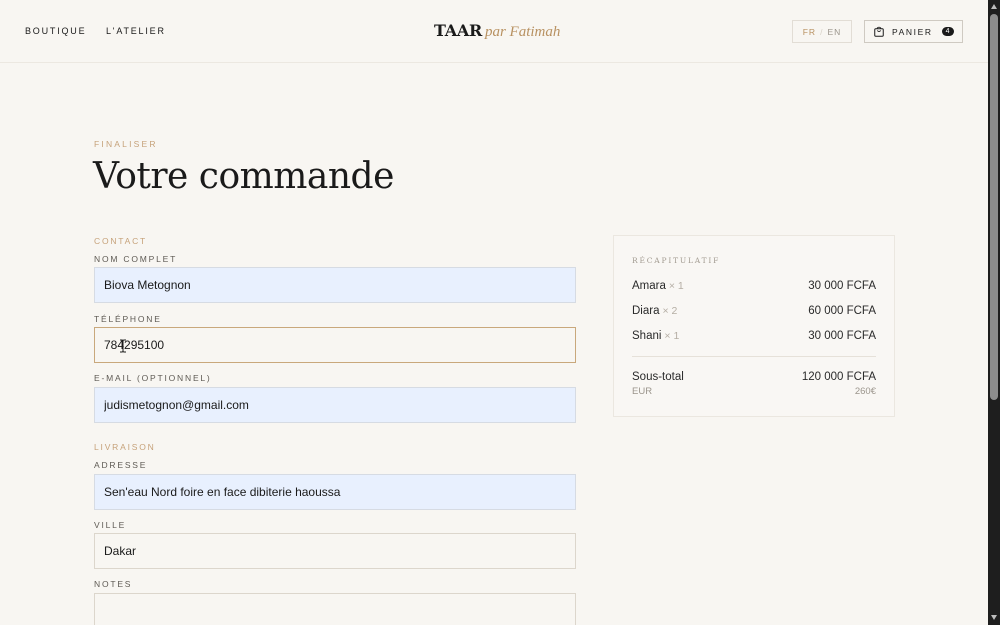 The width and height of the screenshot is (1000, 625). Describe the element at coordinates (809, 32) in the screenshot. I see `lang-fr-option: FR` at that location.